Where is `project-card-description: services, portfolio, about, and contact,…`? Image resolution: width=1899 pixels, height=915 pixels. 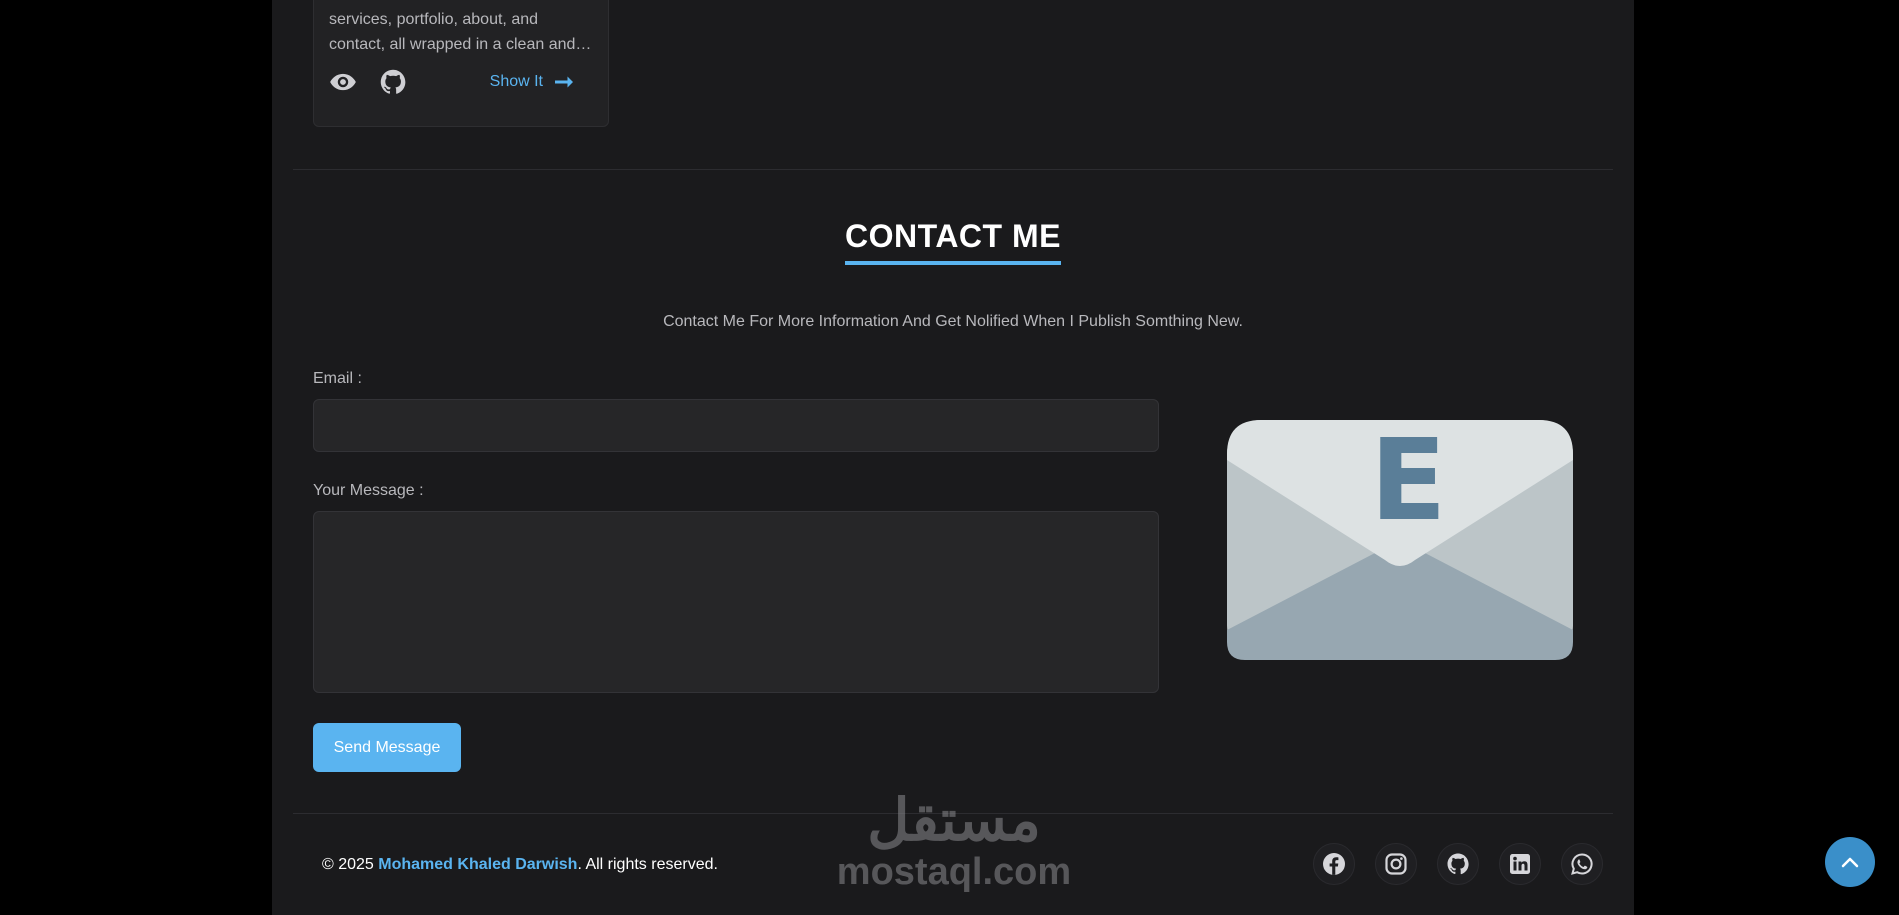 project-card-description: services, portfolio, about, and contact,… is located at coordinates (460, 32).